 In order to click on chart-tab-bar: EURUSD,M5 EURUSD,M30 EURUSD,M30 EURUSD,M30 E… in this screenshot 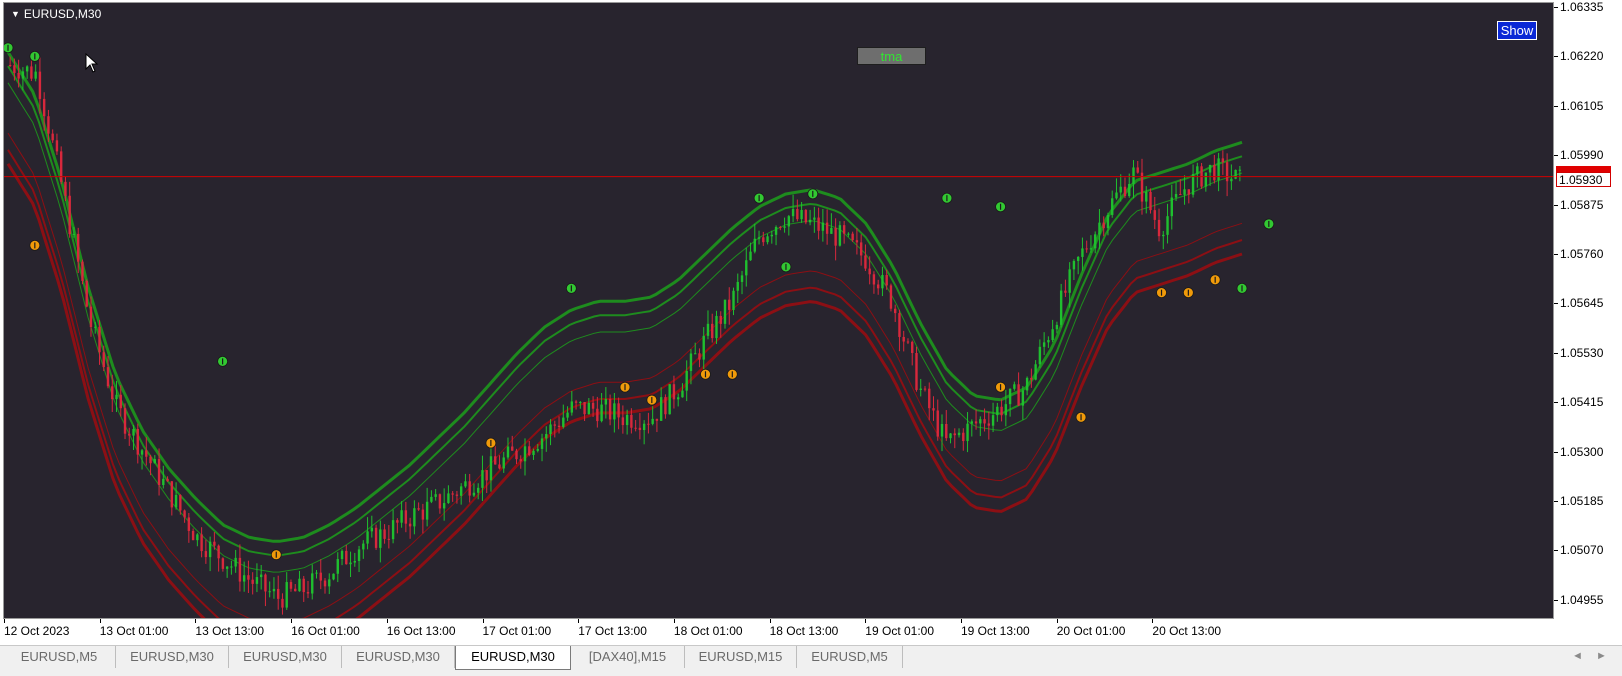, I will do `click(811, 660)`.